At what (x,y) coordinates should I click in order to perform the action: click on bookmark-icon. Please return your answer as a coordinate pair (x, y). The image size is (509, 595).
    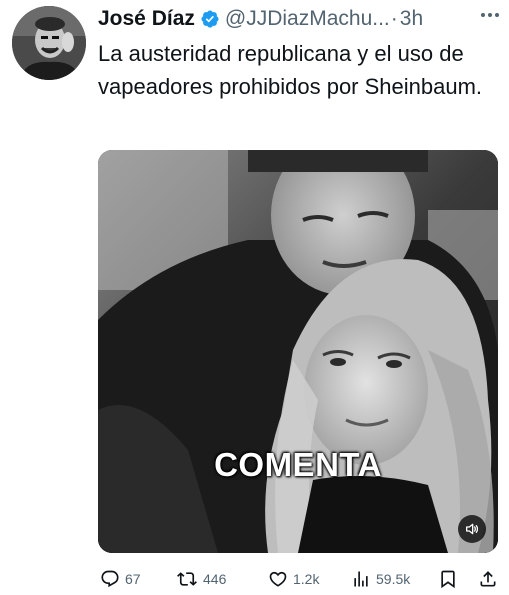
    Looking at the image, I should click on (448, 579).